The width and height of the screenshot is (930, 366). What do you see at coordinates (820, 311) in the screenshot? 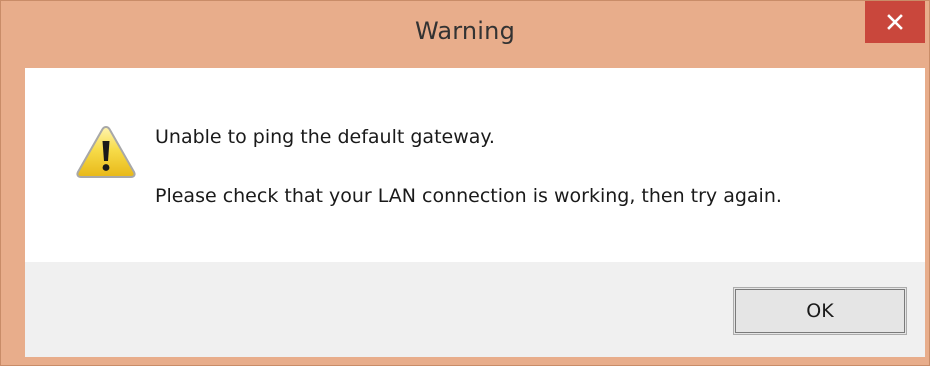
I see `ok-button: OK` at bounding box center [820, 311].